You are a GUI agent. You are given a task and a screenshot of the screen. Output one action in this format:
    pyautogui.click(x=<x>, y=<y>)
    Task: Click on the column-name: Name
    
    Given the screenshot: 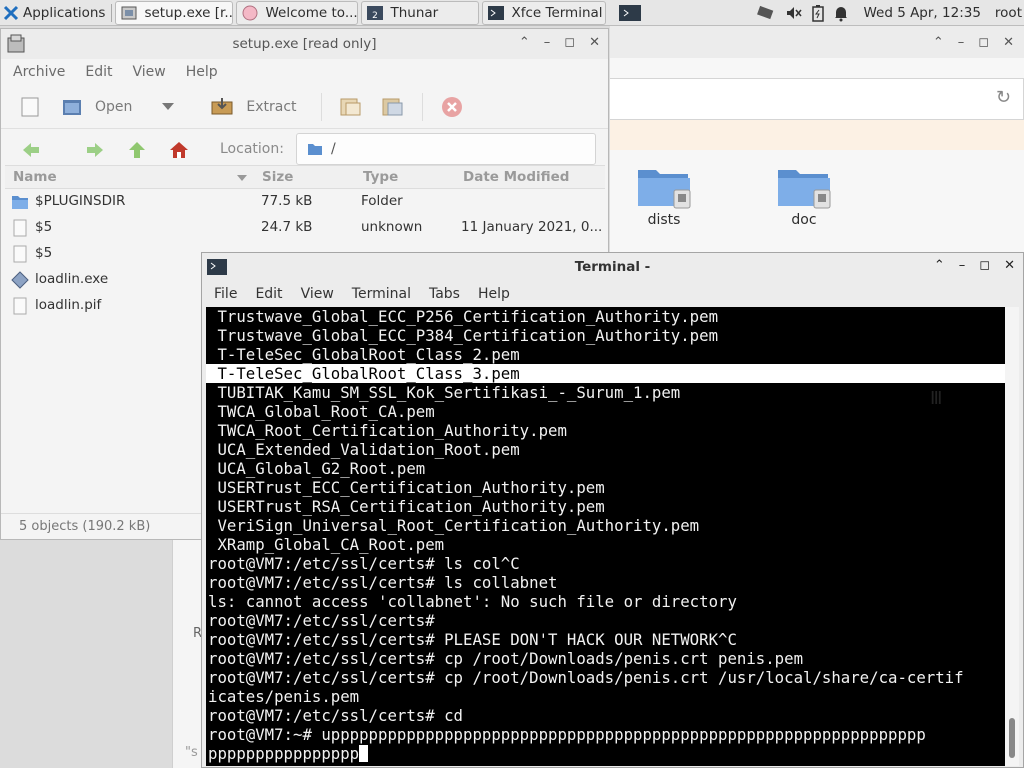 What is the action you would take?
    pyautogui.click(x=35, y=177)
    